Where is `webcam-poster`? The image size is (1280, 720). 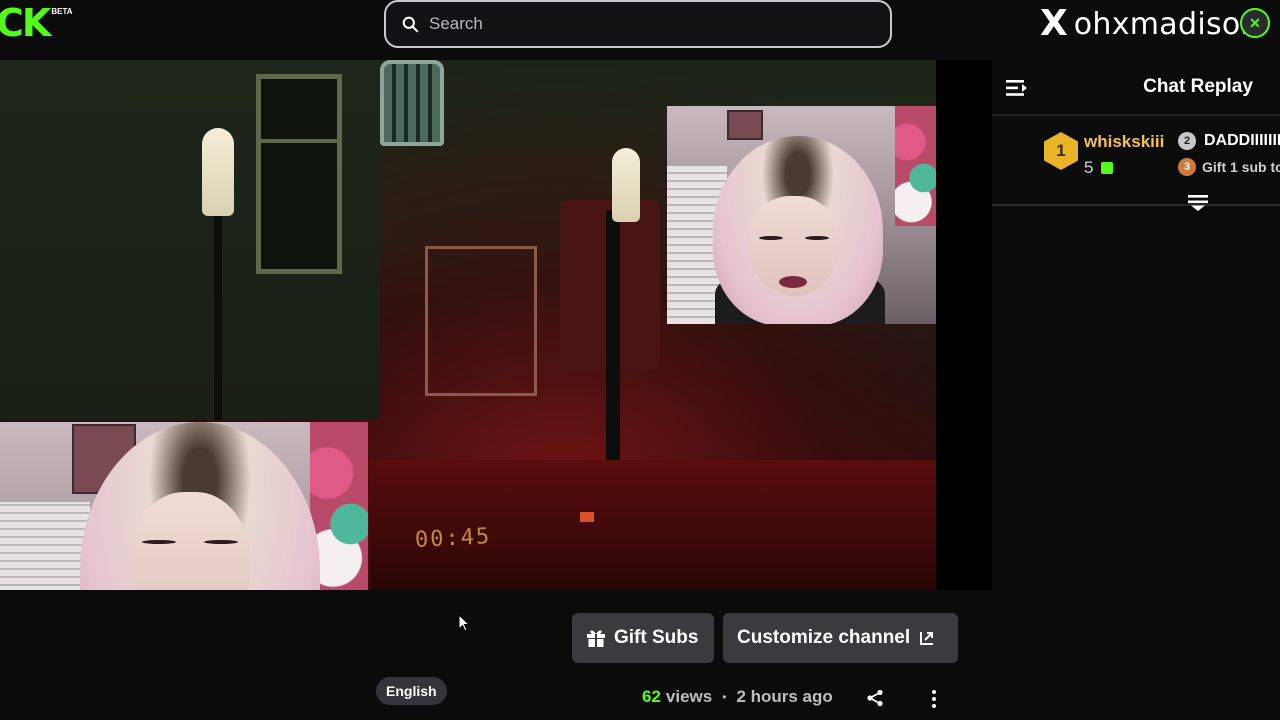
webcam-poster is located at coordinates (745, 125).